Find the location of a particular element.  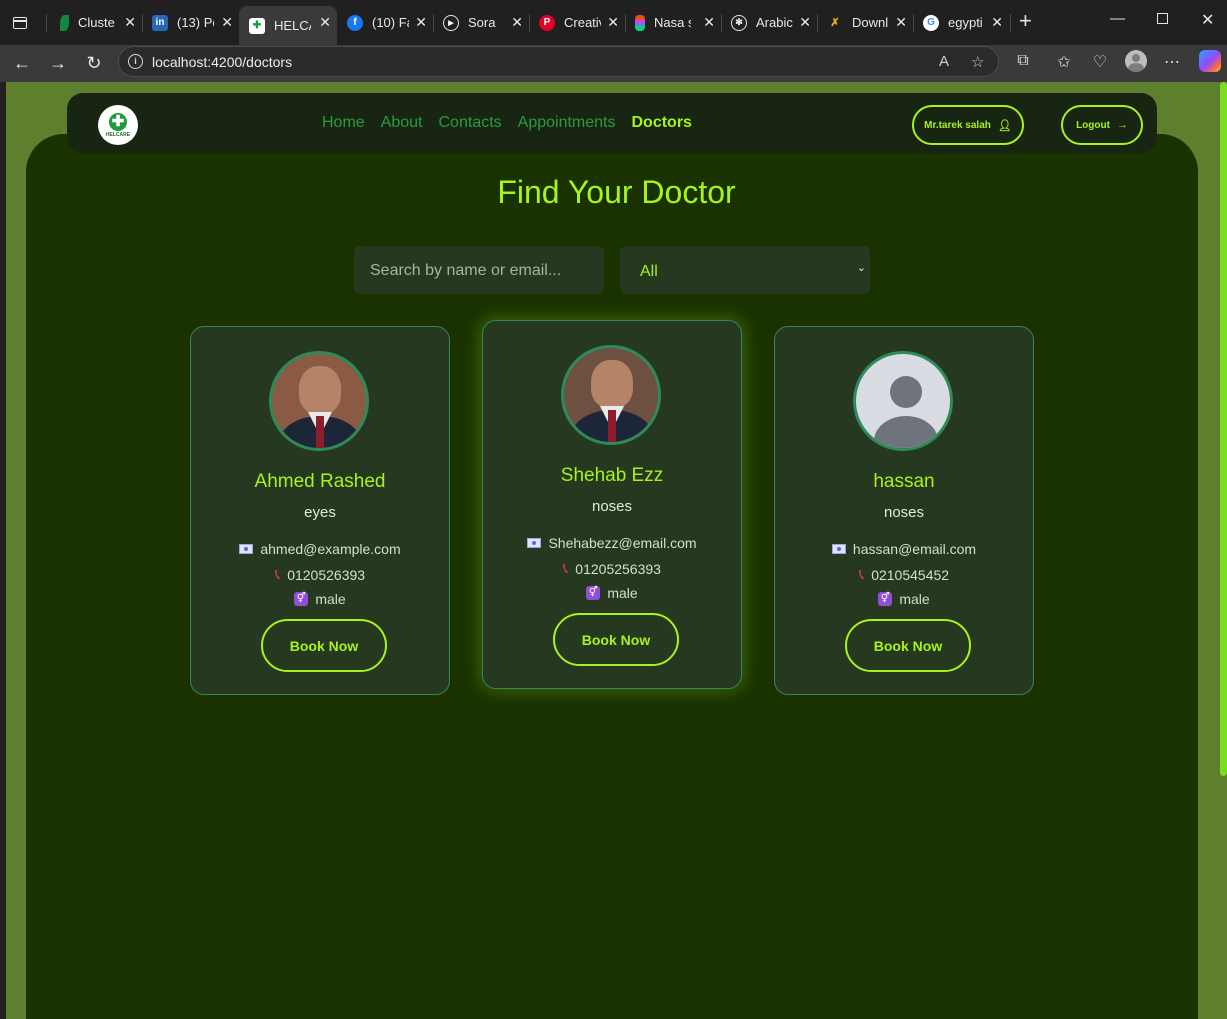

copilot-icon is located at coordinates (1210, 61).